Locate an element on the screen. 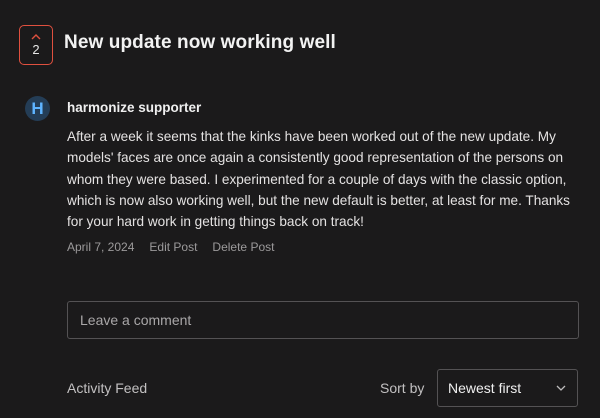  post-date: April 7, 2024 is located at coordinates (101, 247).